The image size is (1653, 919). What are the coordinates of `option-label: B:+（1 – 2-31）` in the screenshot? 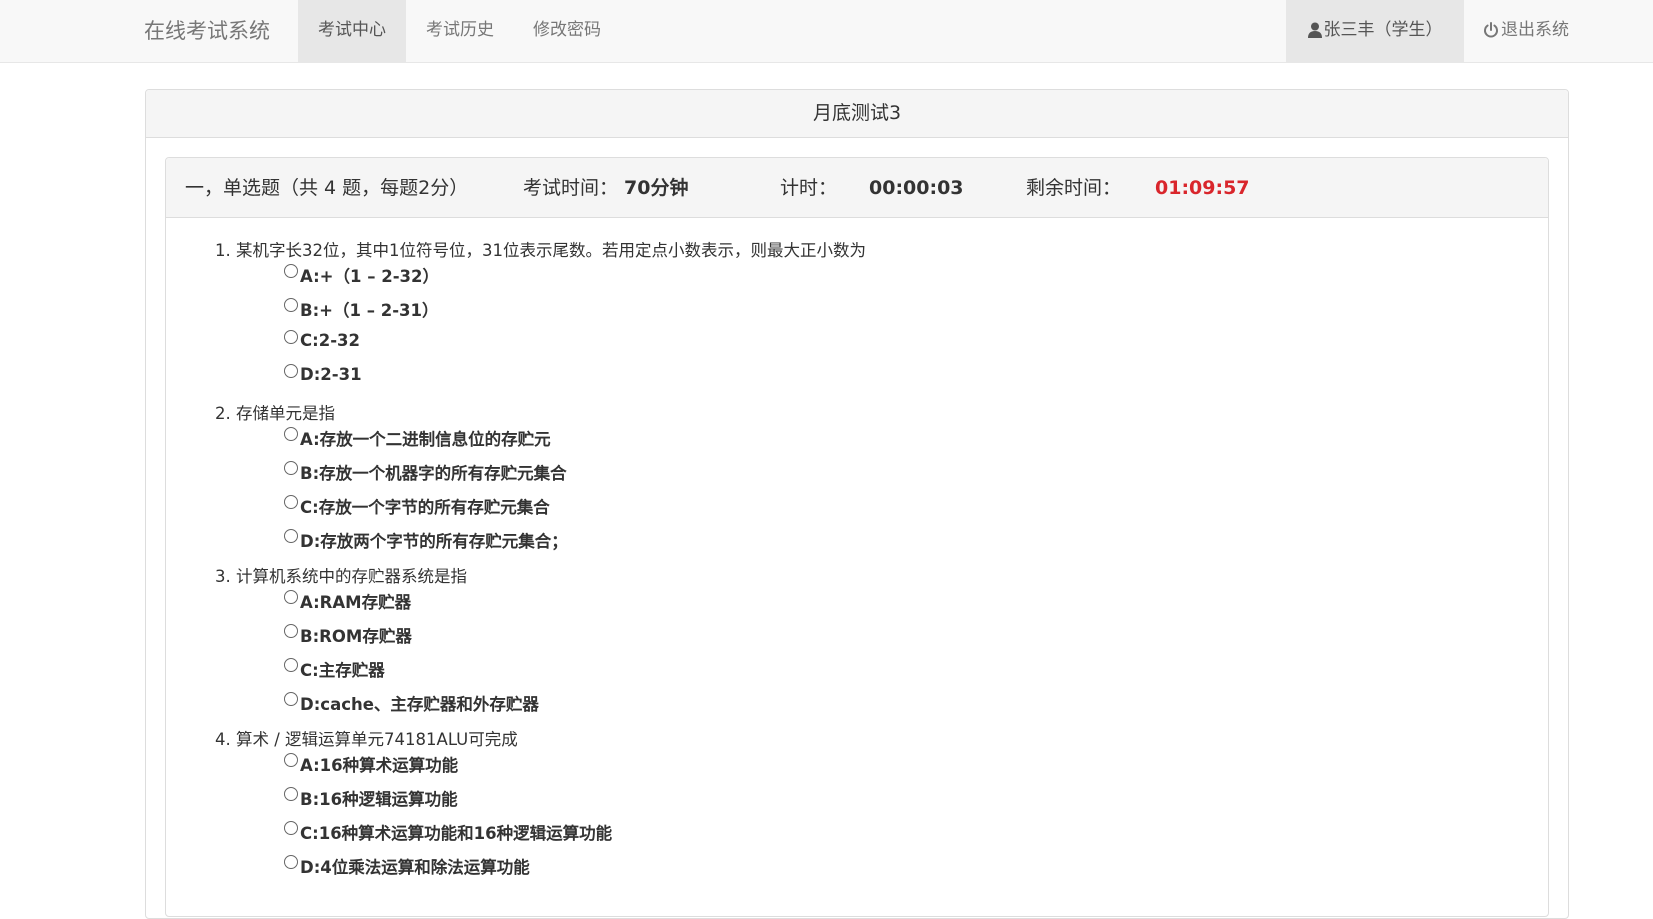 It's located at (369, 310).